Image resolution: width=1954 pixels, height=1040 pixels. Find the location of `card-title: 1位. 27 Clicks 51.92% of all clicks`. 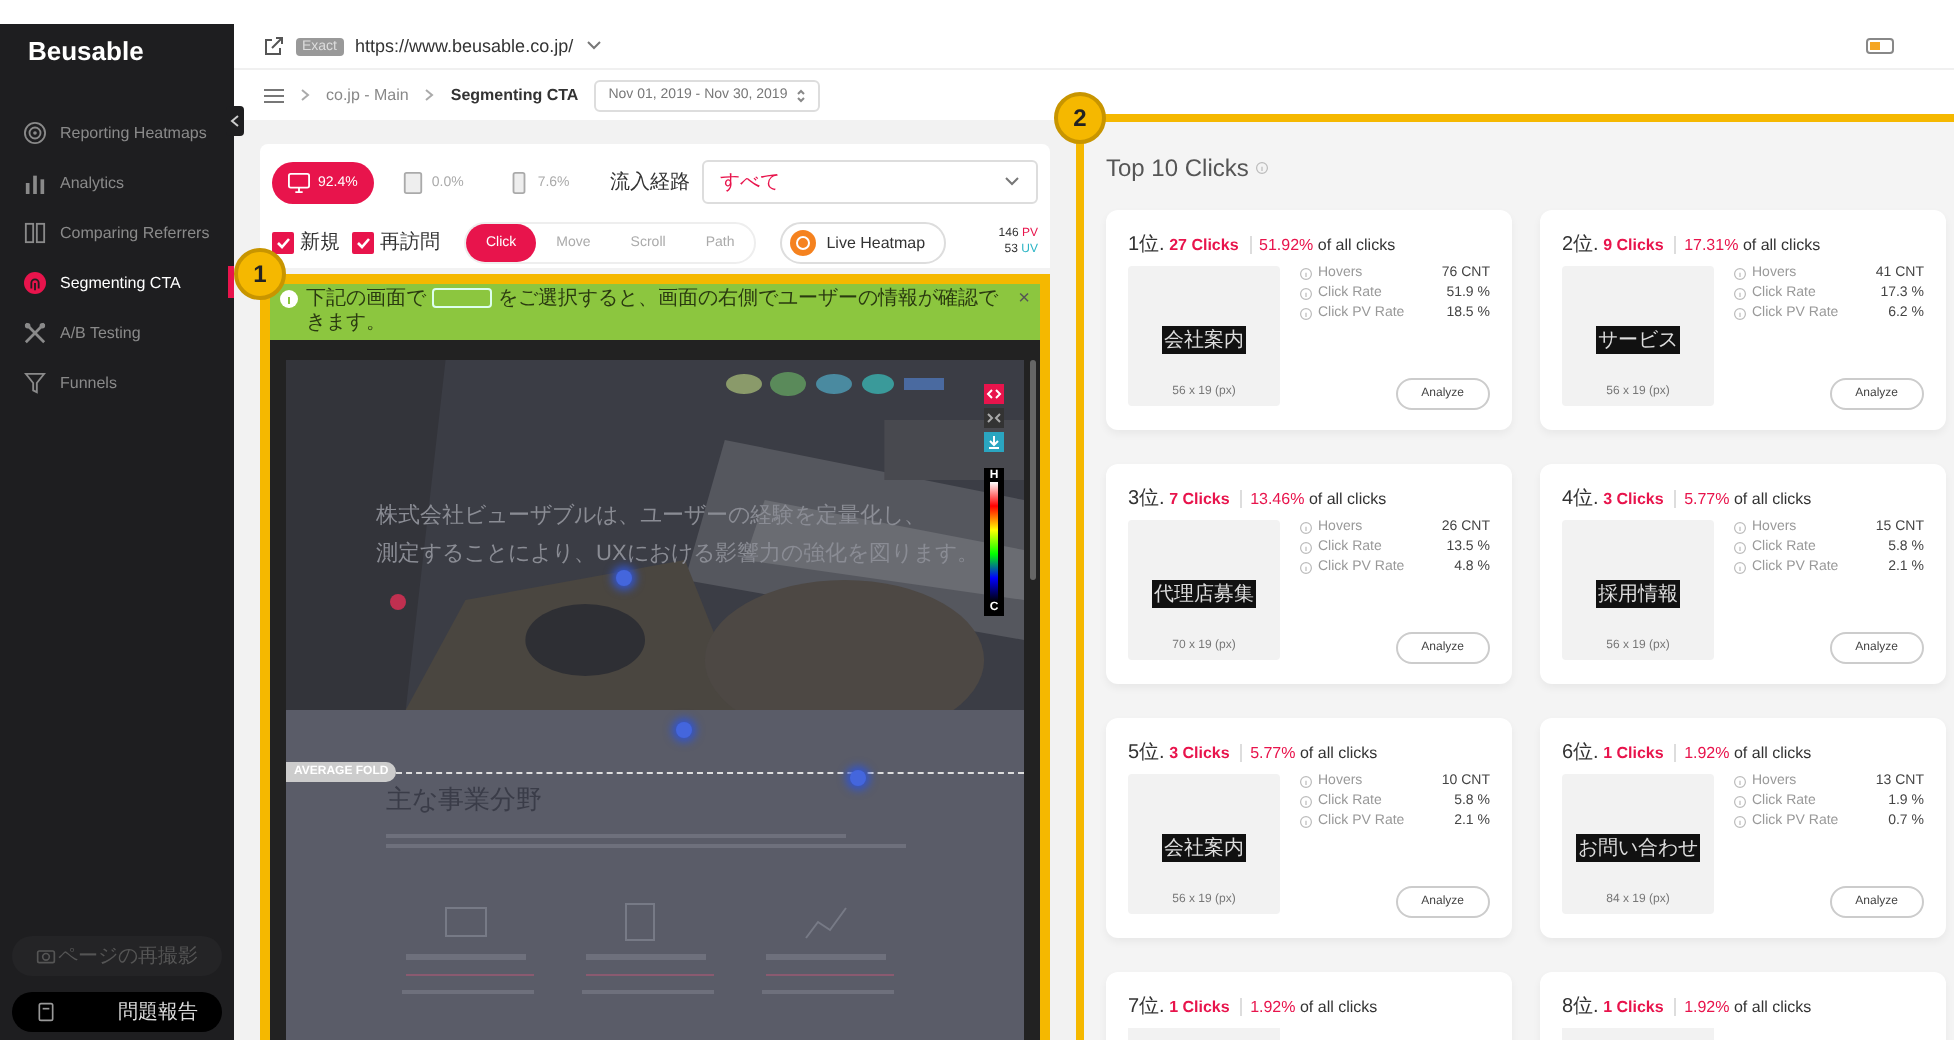

card-title: 1位. 27 Clicks 51.92% of all clicks is located at coordinates (1263, 245).